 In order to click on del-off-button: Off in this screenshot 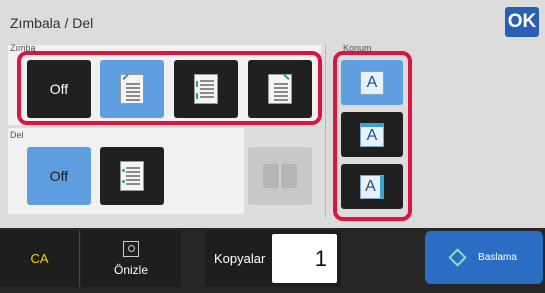, I will do `click(59, 176)`.